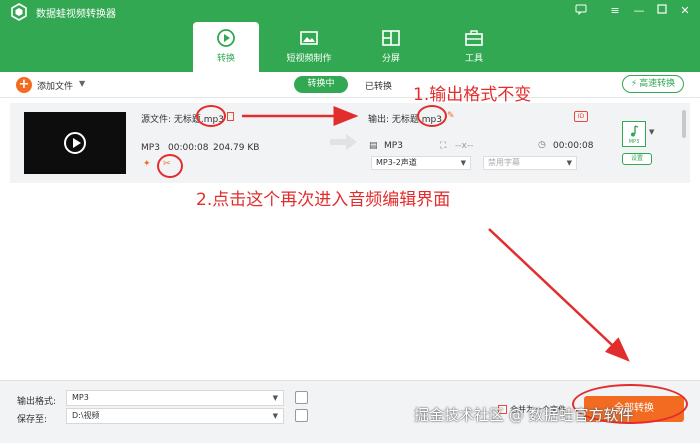 The width and height of the screenshot is (700, 443). Describe the element at coordinates (86, 415) in the screenshot. I see `save-path-value: D:\视频` at that location.